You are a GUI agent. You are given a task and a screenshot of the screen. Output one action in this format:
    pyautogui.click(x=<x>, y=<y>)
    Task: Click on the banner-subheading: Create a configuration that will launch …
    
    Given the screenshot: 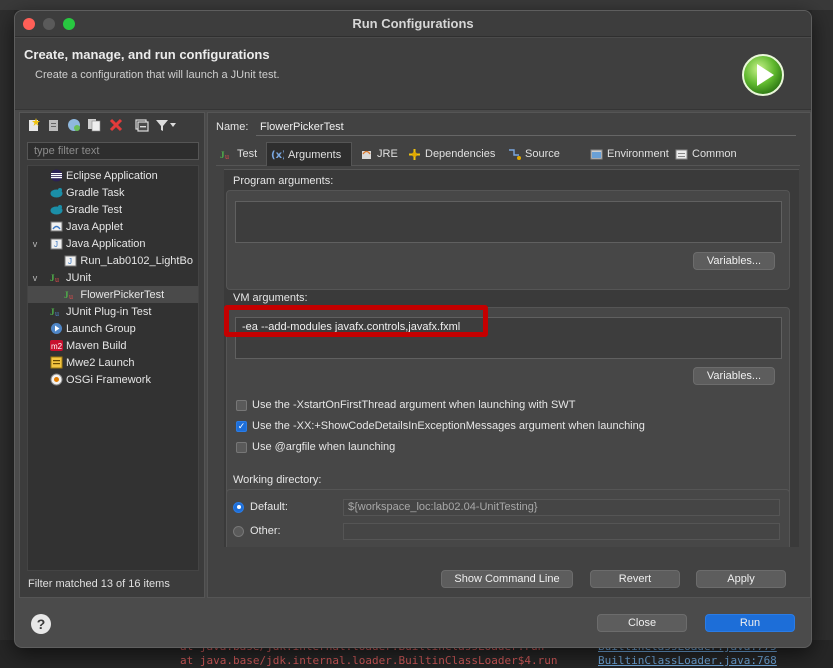 What is the action you would take?
    pyautogui.click(x=157, y=75)
    